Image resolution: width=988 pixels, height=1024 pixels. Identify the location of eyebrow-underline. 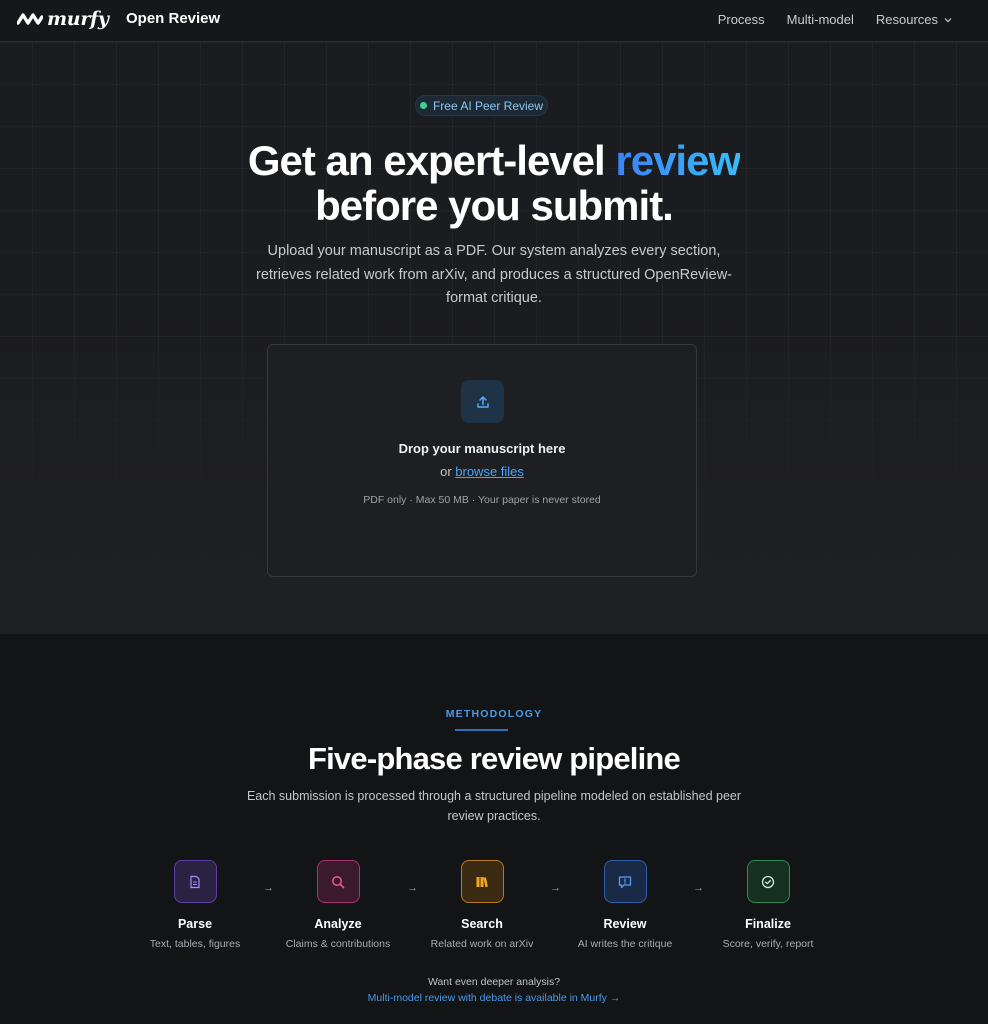
(481, 730).